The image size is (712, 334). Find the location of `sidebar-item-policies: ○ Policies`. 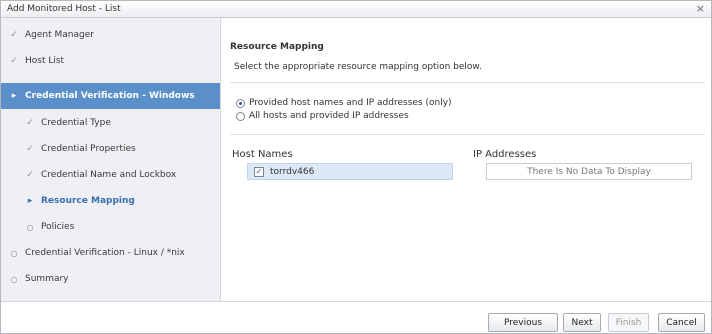

sidebar-item-policies: ○ Policies is located at coordinates (110, 227).